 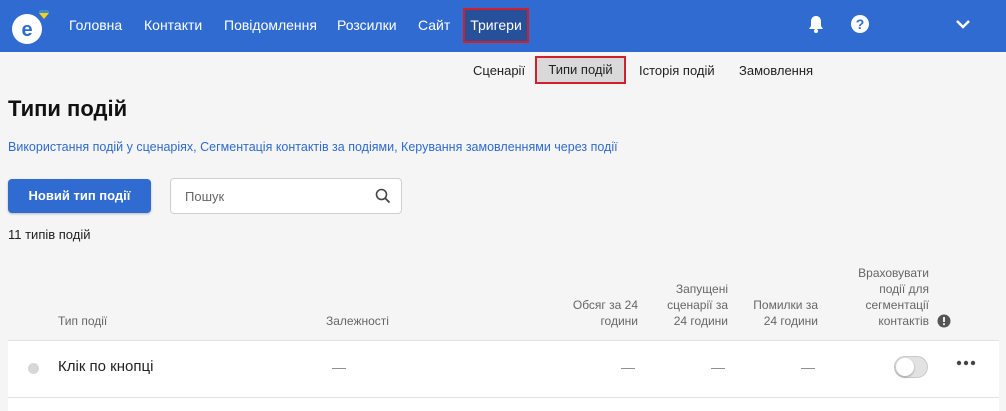 I want to click on link-orders-via-events: Керування замовленнями через події, so click(x=509, y=147).